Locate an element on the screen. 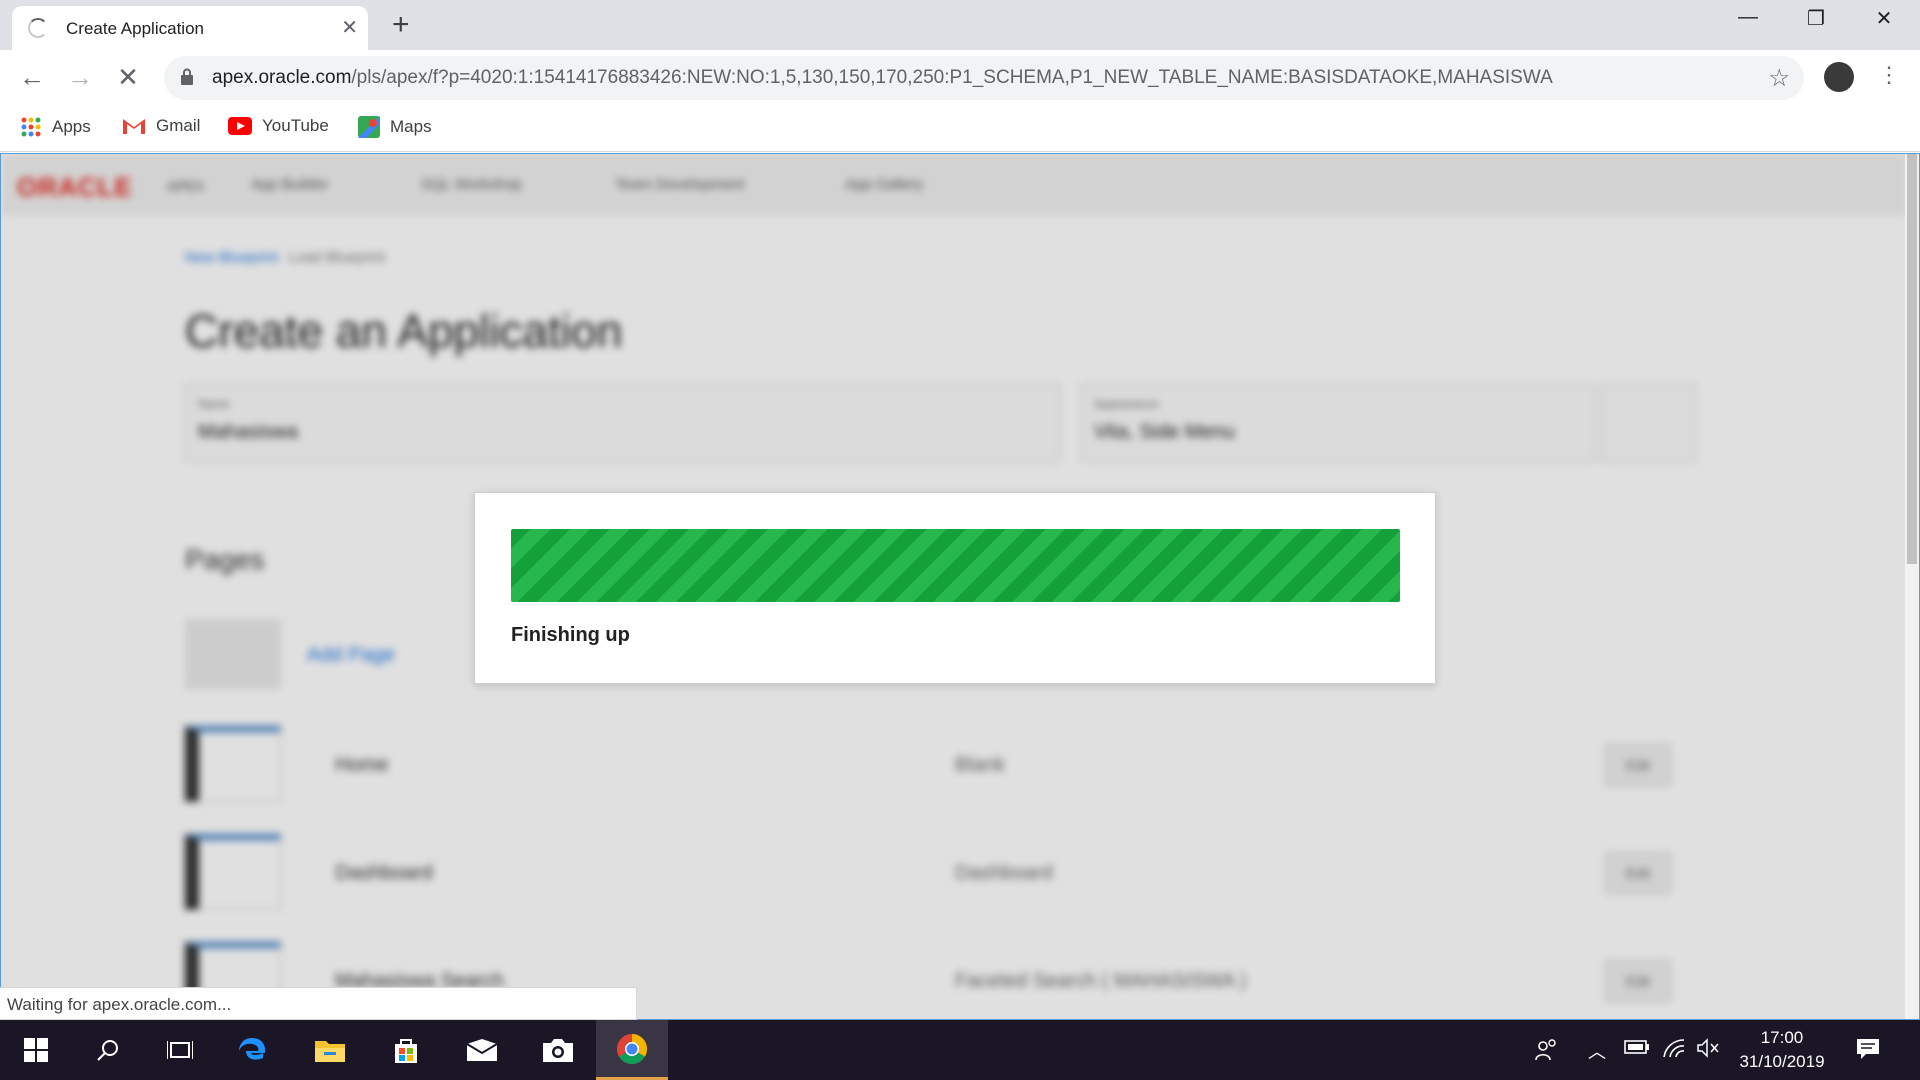 The height and width of the screenshot is (1080, 1920). store-icon is located at coordinates (406, 1051).